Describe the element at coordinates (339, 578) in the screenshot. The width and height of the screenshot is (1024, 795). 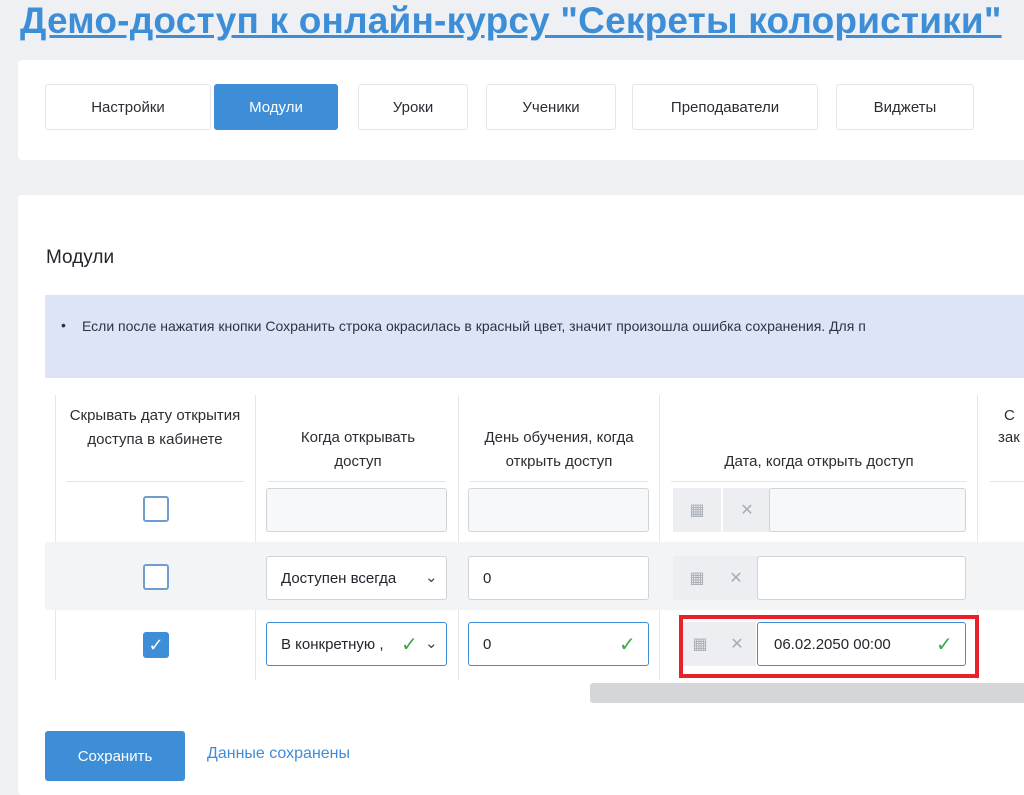
I see `when-open-value: Доступен всегда` at that location.